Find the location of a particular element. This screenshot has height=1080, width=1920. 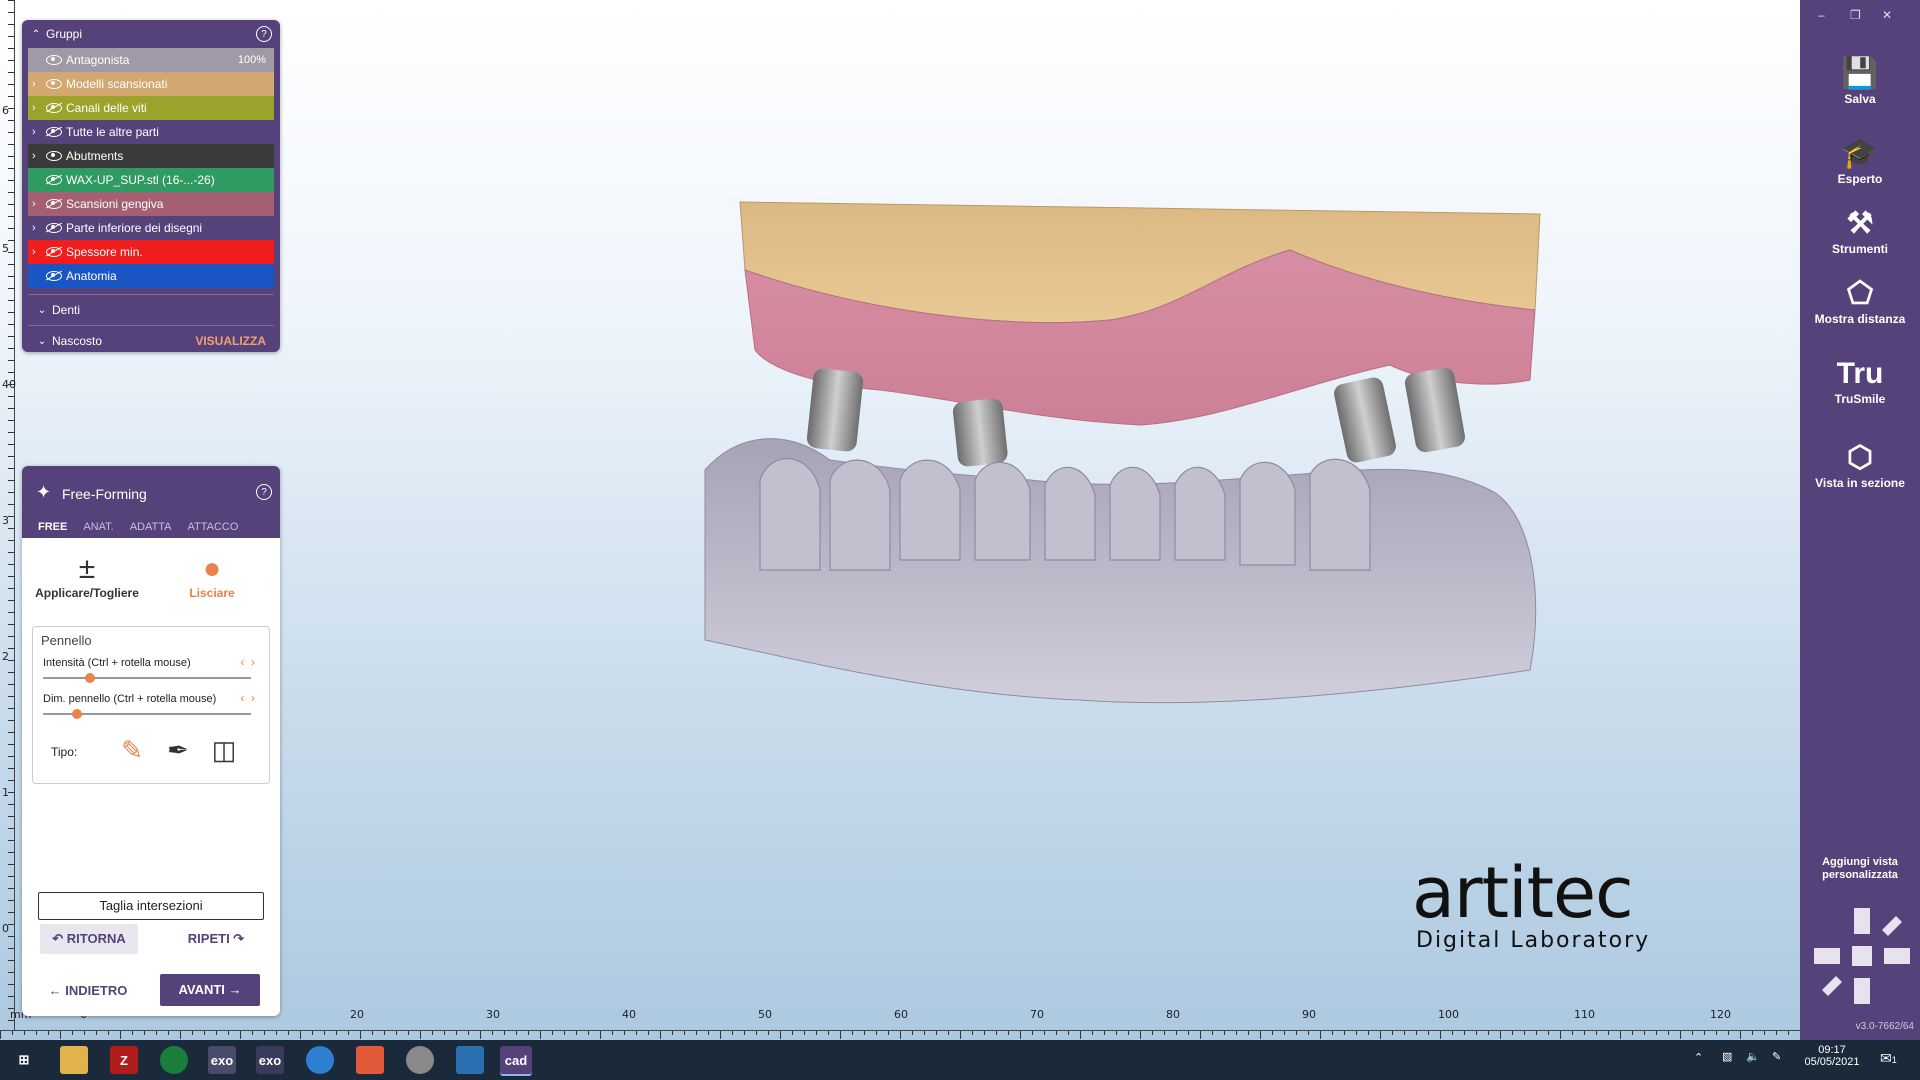

spatula-icon: ✎ is located at coordinates (132, 750).